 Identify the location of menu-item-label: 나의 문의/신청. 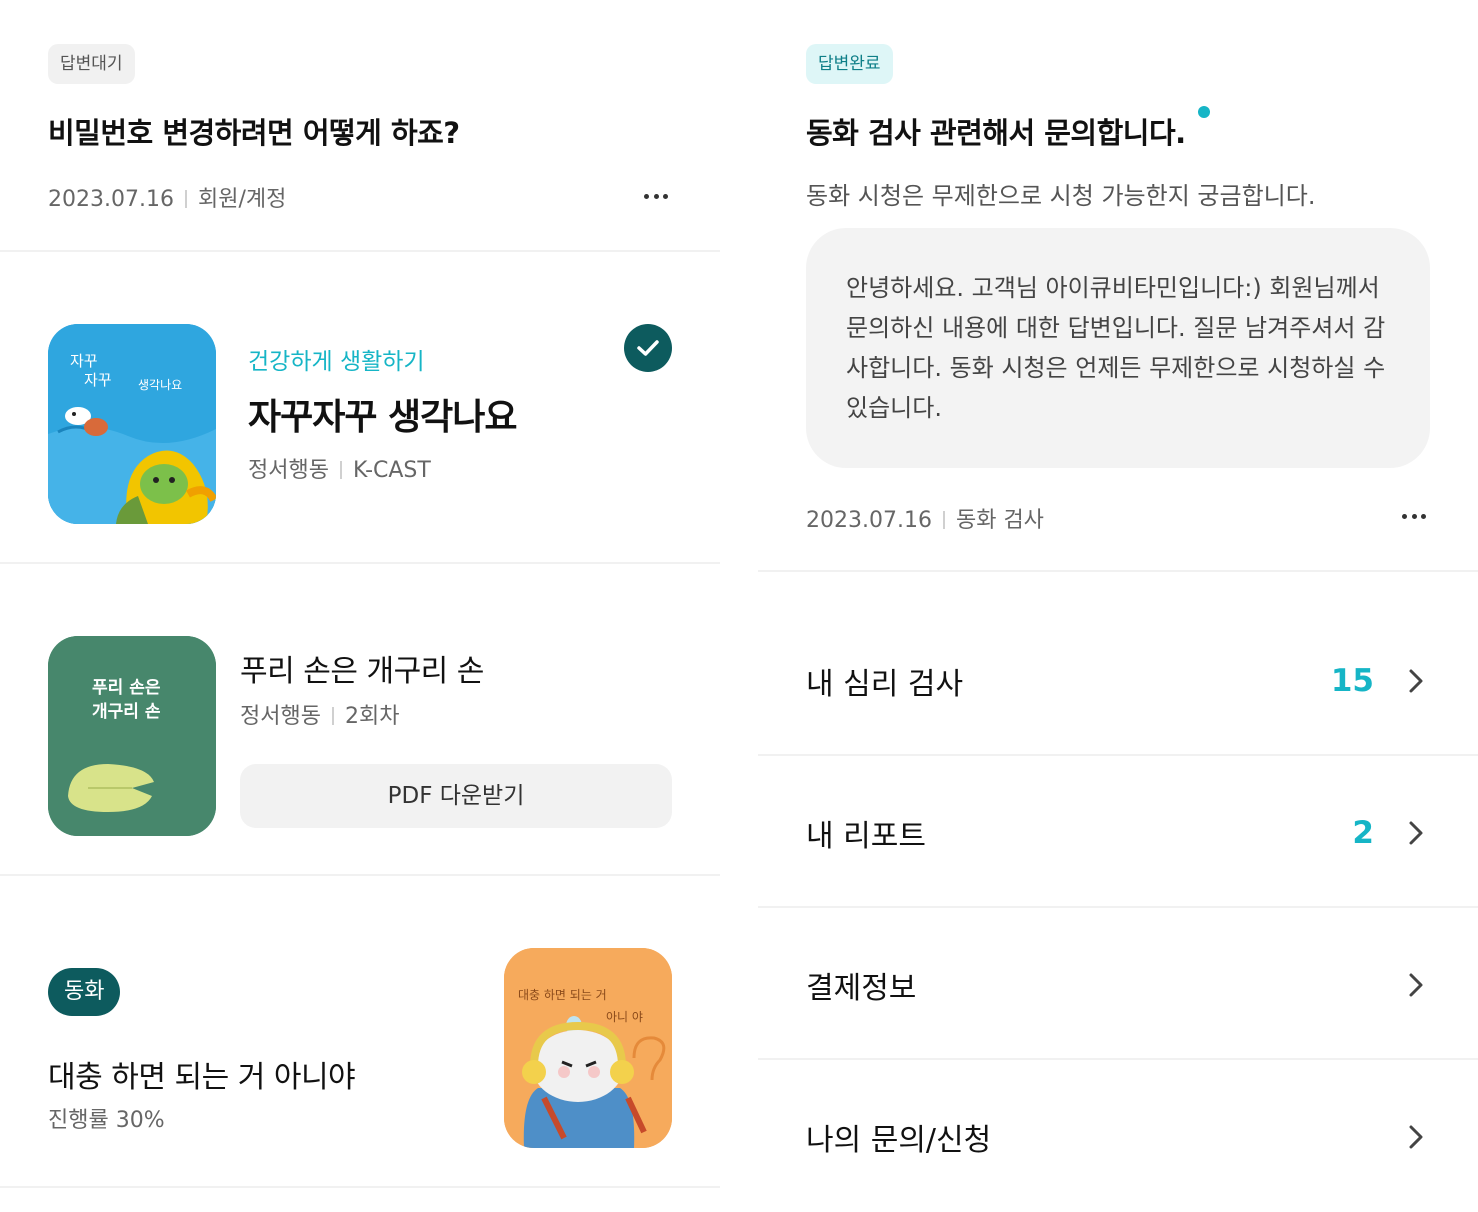
(899, 1140).